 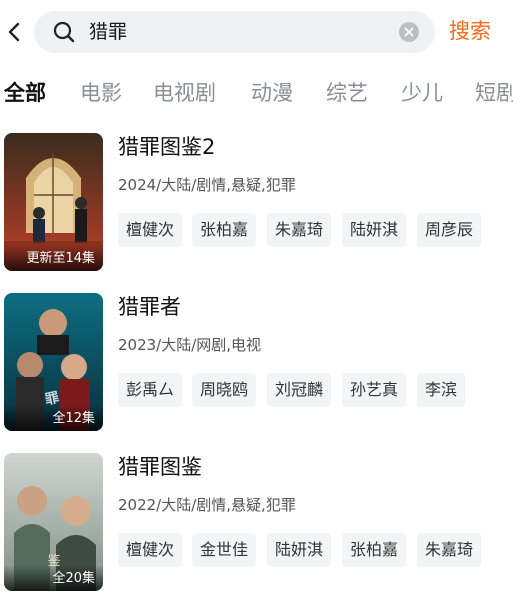 I want to click on cast-tag: 周晓鸥, so click(x=224, y=390).